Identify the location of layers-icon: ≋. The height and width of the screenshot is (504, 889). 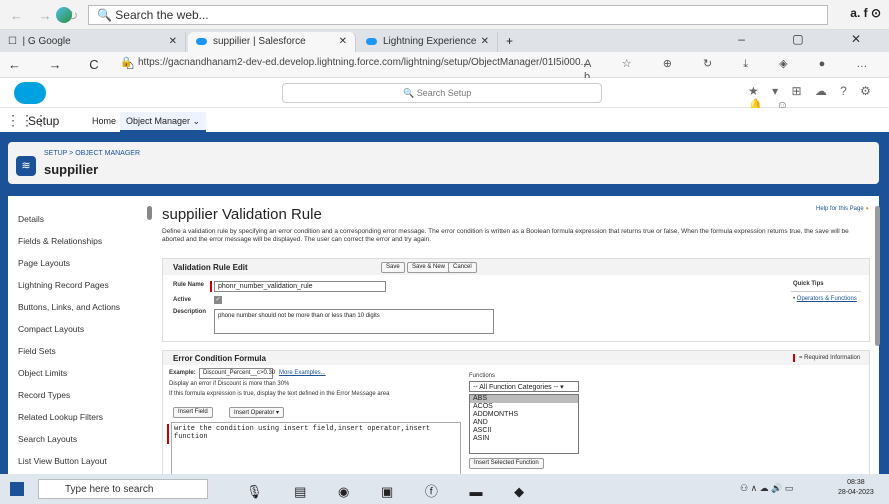
(26, 166).